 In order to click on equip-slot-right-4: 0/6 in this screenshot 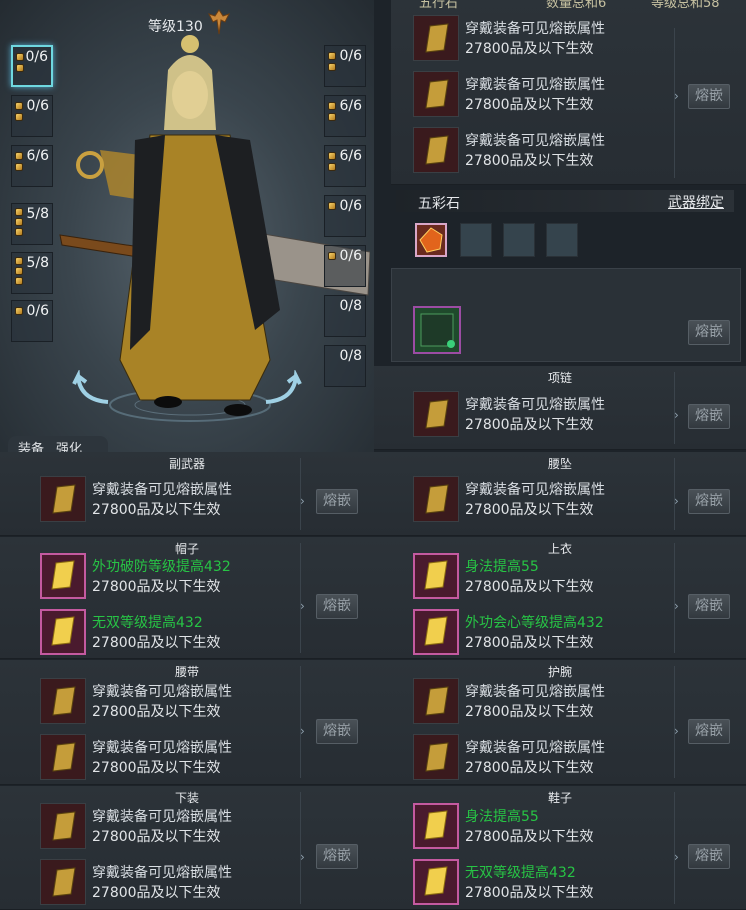, I will do `click(345, 216)`.